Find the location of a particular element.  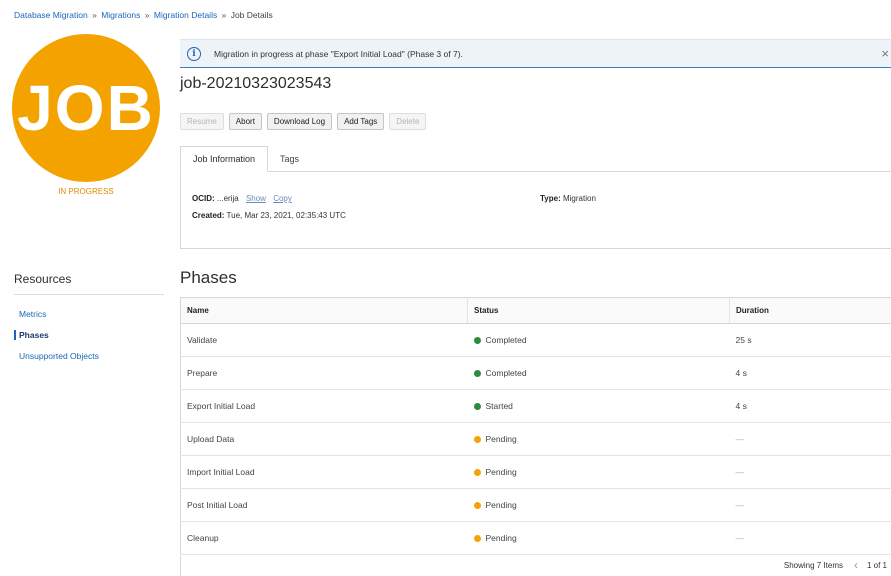

breadcrumb-current: Job Details is located at coordinates (251, 15).